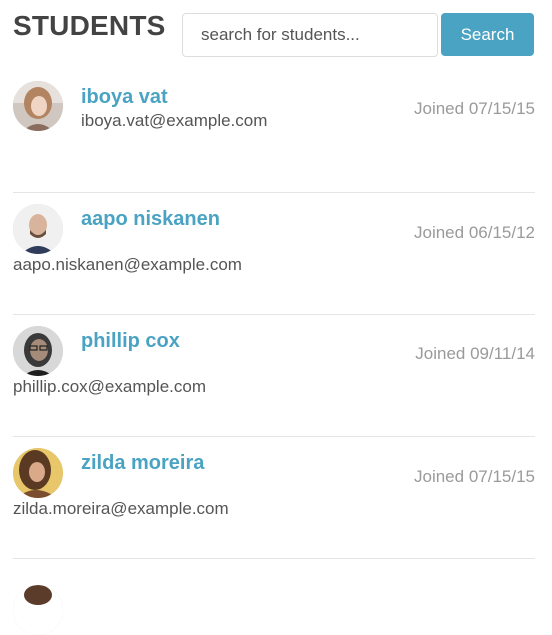 This screenshot has width=552, height=635. I want to click on student-name-link: phillip cox, so click(130, 341).